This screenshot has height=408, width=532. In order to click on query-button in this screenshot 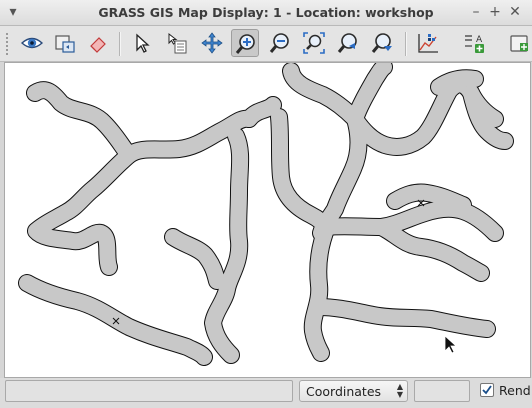, I will do `click(177, 43)`.